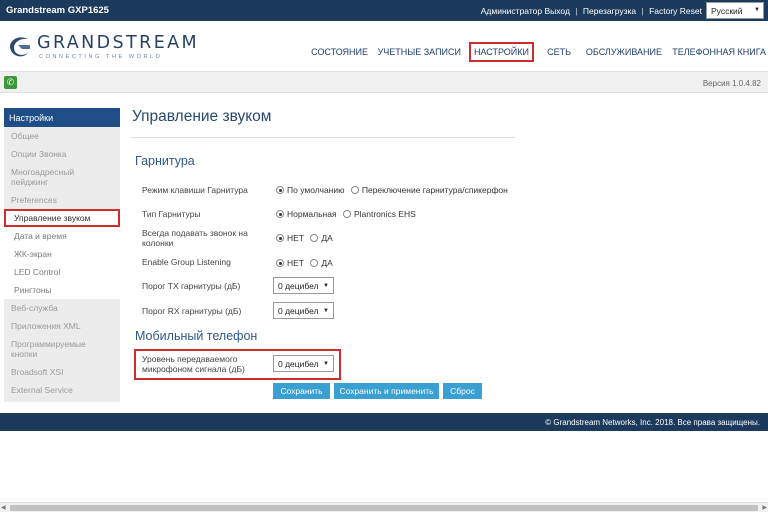 Image resolution: width=768 pixels, height=512 pixels. What do you see at coordinates (118, 43) in the screenshot?
I see `logo-brand: GRANDSTREAM` at bounding box center [118, 43].